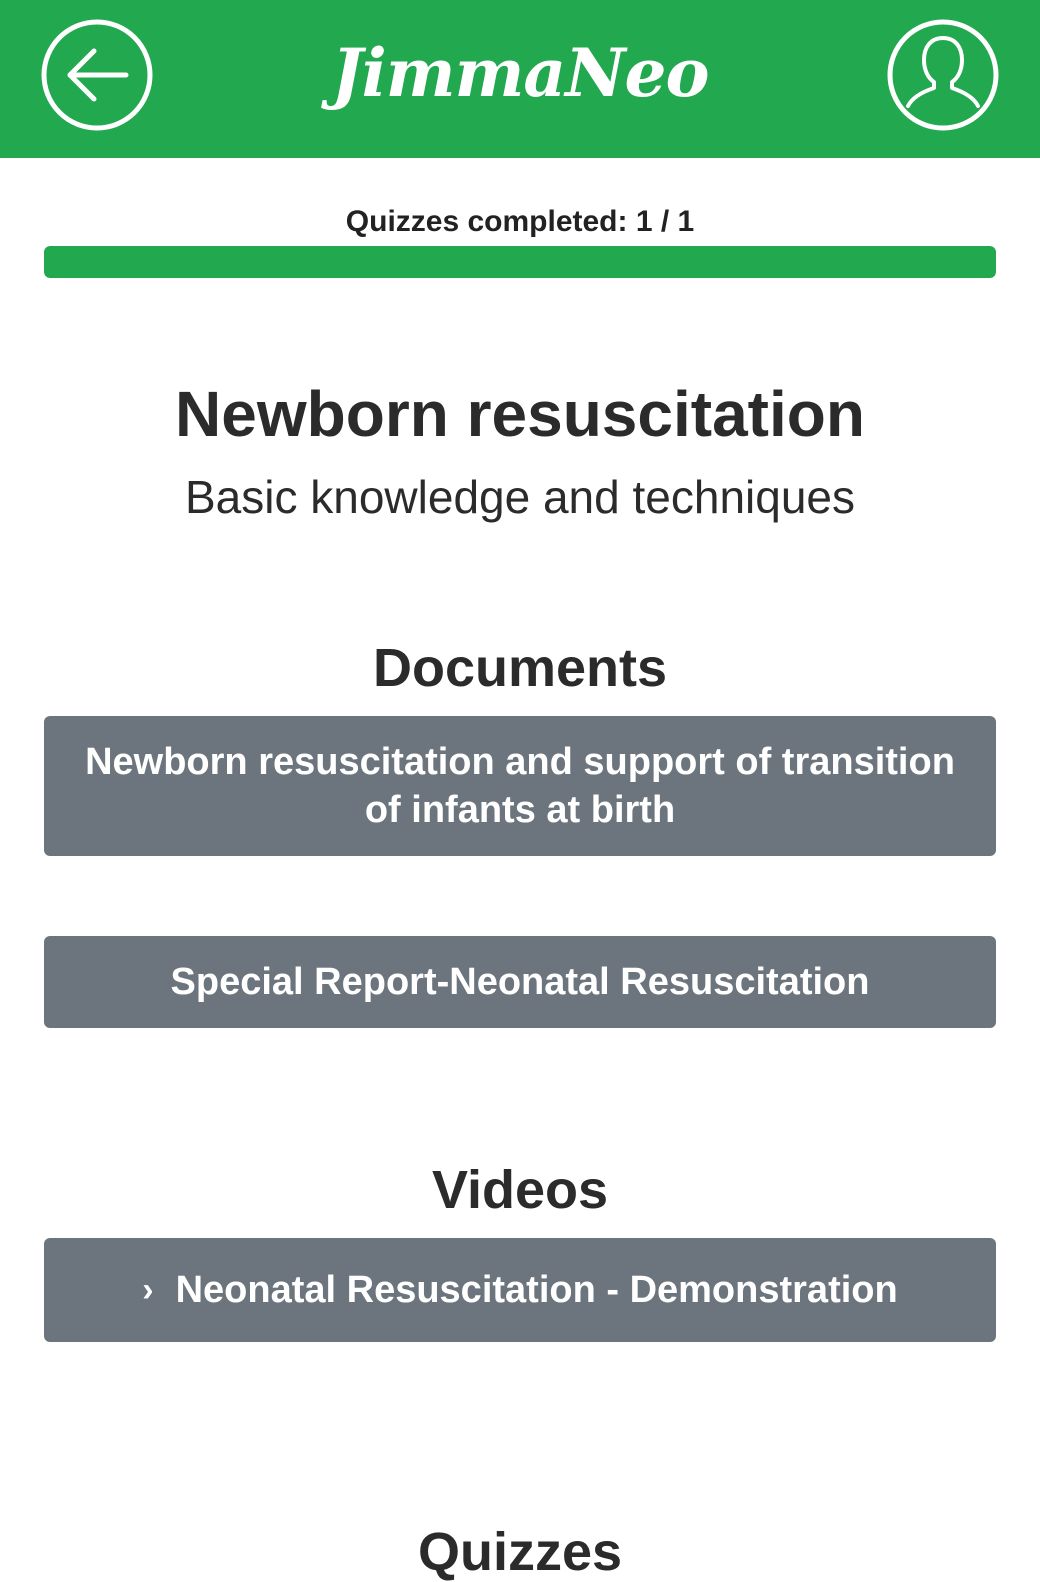  I want to click on documents-heading: Documents, so click(520, 668).